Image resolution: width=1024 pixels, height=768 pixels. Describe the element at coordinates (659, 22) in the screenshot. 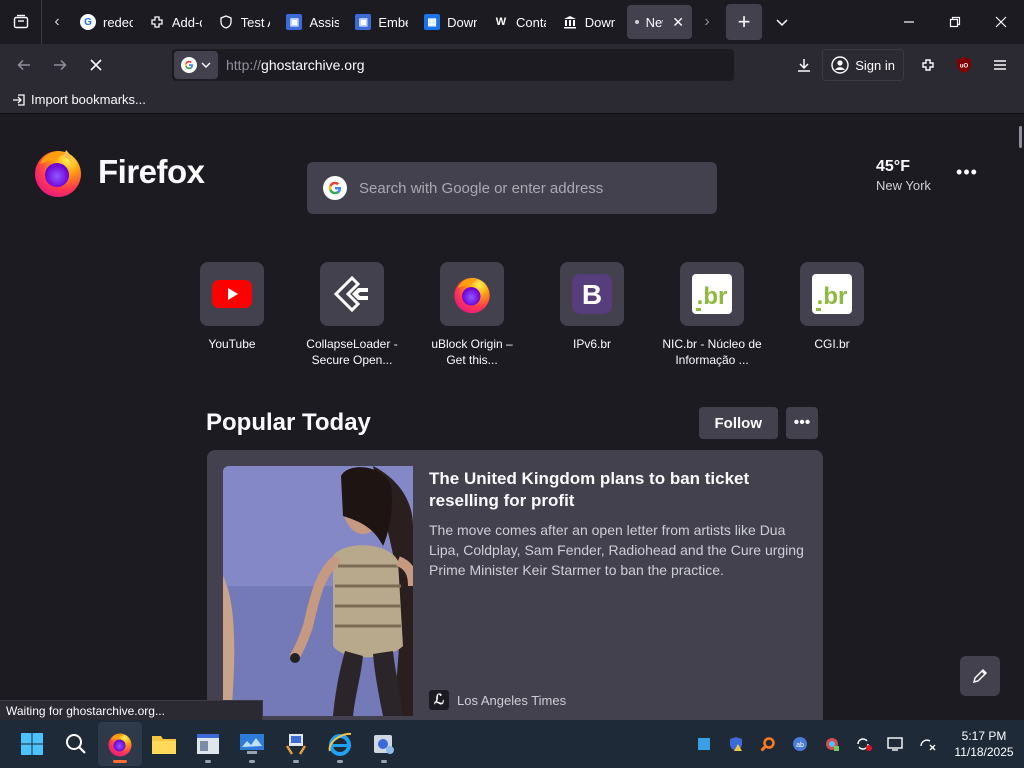

I see `tab-active: New Tab✕` at that location.